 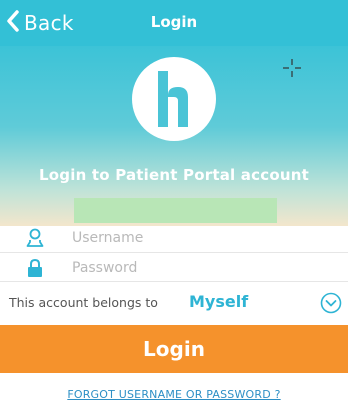 I want to click on forgot-credentials-link: FORGOT USERNAME OR PASSWORD ?, so click(x=174, y=394).